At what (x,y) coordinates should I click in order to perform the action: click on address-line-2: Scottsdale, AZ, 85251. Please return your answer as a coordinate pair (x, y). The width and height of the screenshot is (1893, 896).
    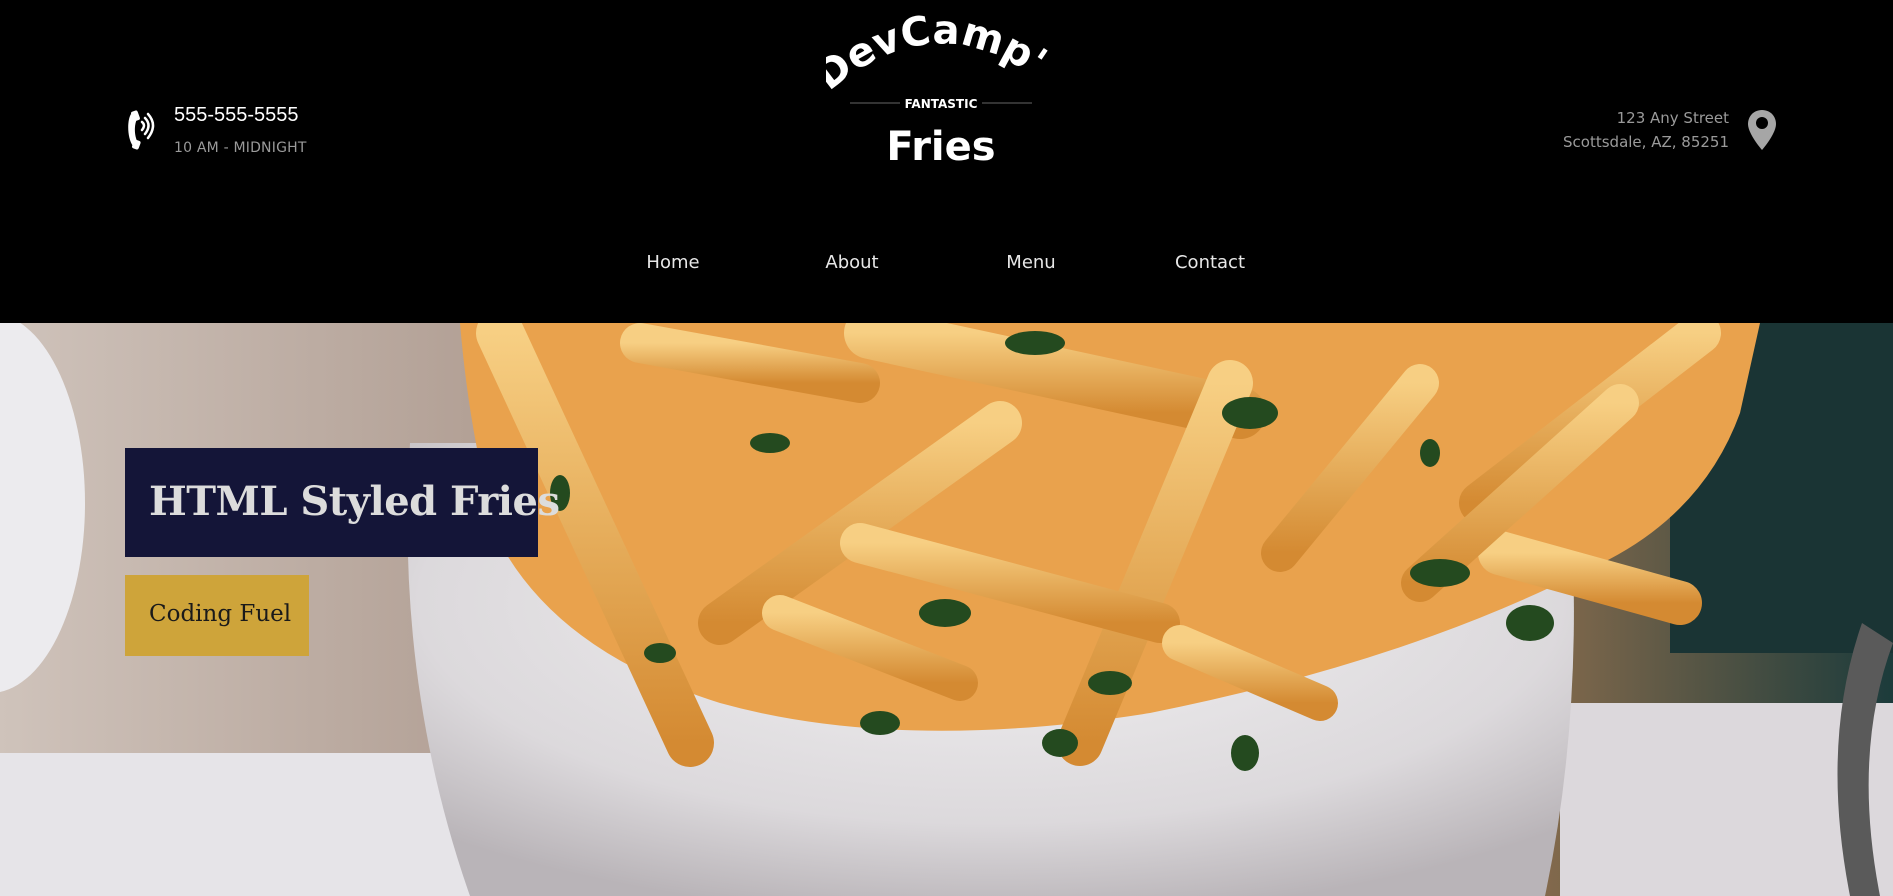
    Looking at the image, I should click on (1646, 142).